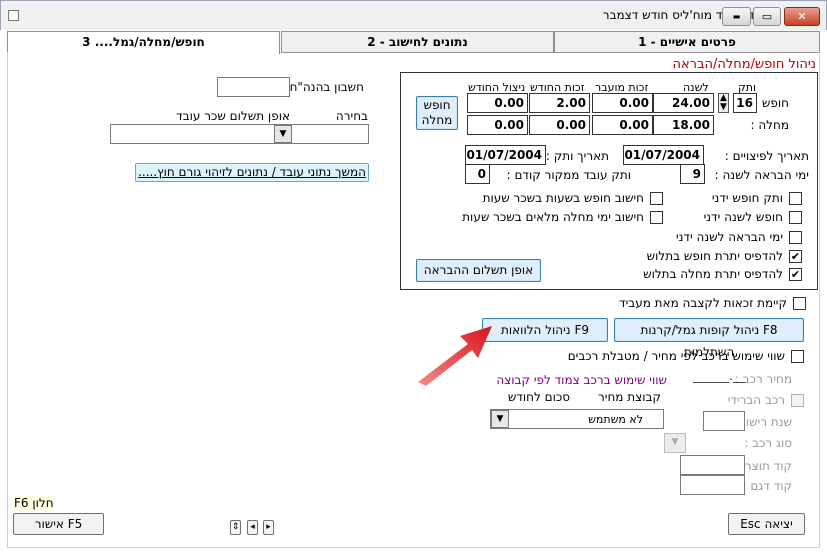  What do you see at coordinates (756, 400) in the screenshot?
I see `hybrid-label: רכב הברידי` at bounding box center [756, 400].